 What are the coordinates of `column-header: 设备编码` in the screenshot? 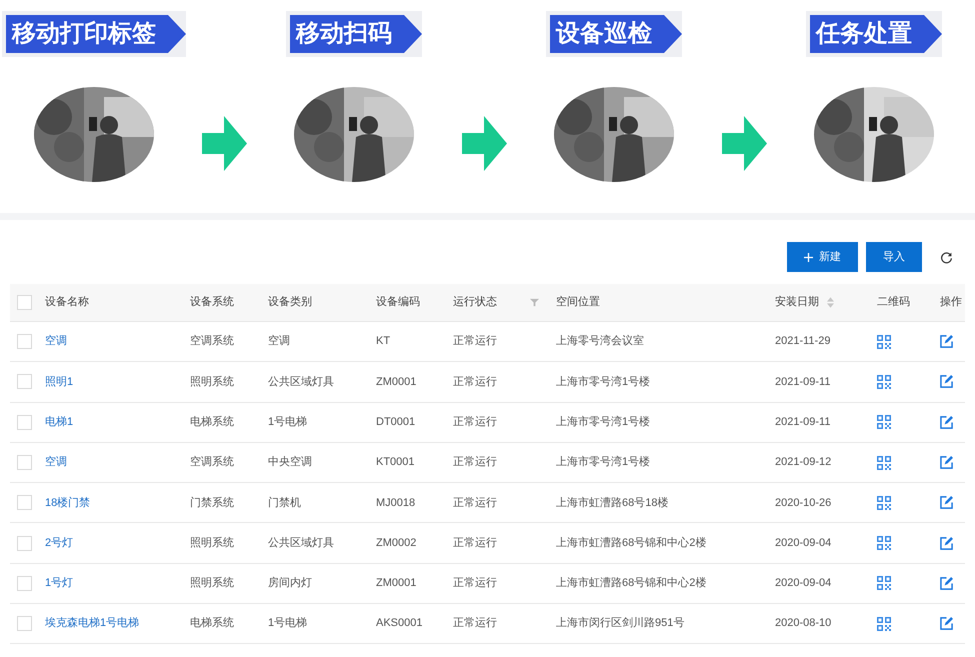 It's located at (398, 302).